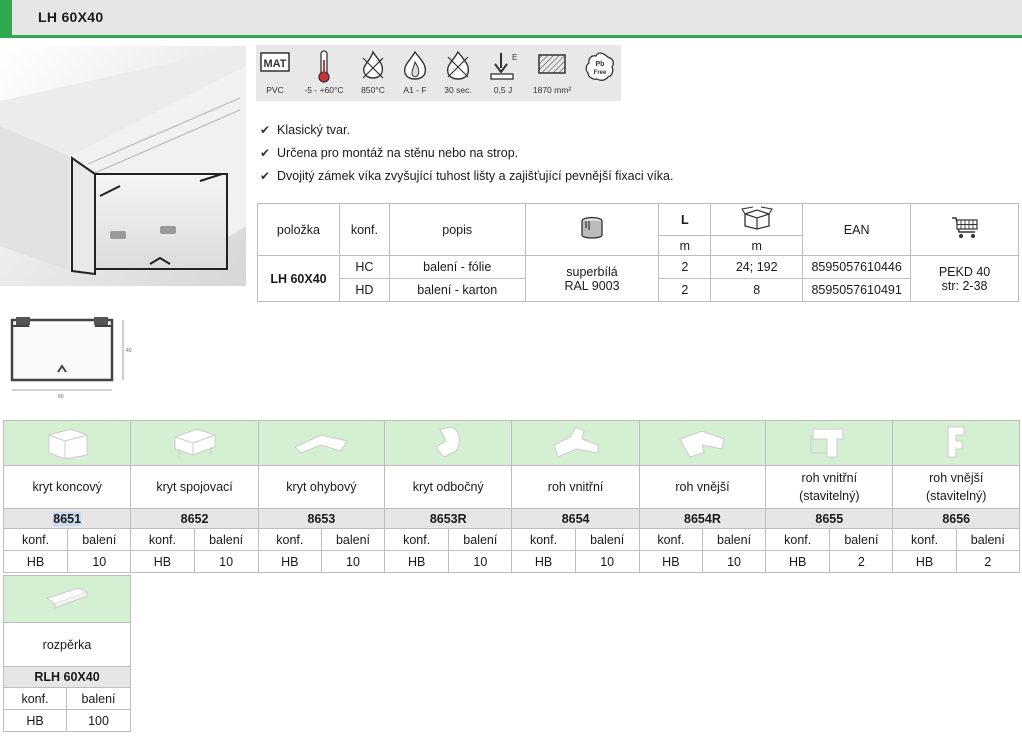  What do you see at coordinates (364, 267) in the screenshot?
I see `conf-cell: HC` at bounding box center [364, 267].